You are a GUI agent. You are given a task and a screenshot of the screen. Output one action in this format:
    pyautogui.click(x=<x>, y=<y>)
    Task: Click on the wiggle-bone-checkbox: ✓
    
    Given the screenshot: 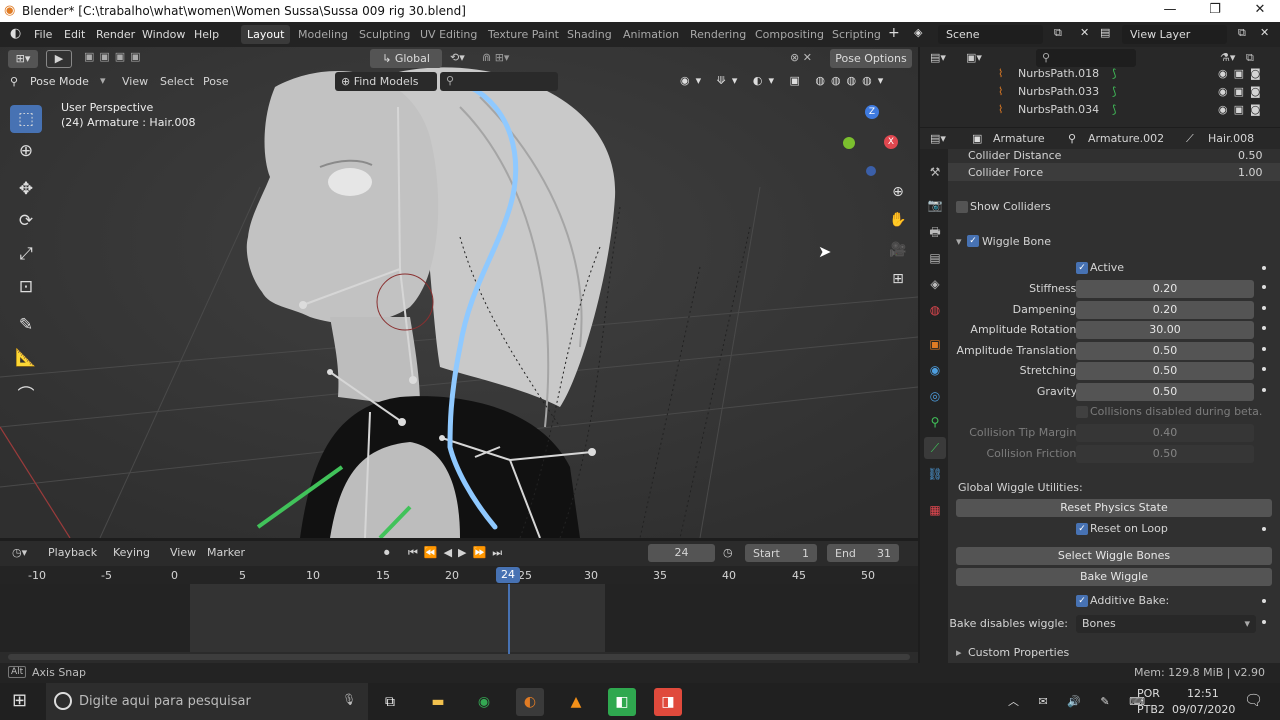 What is the action you would take?
    pyautogui.click(x=973, y=241)
    